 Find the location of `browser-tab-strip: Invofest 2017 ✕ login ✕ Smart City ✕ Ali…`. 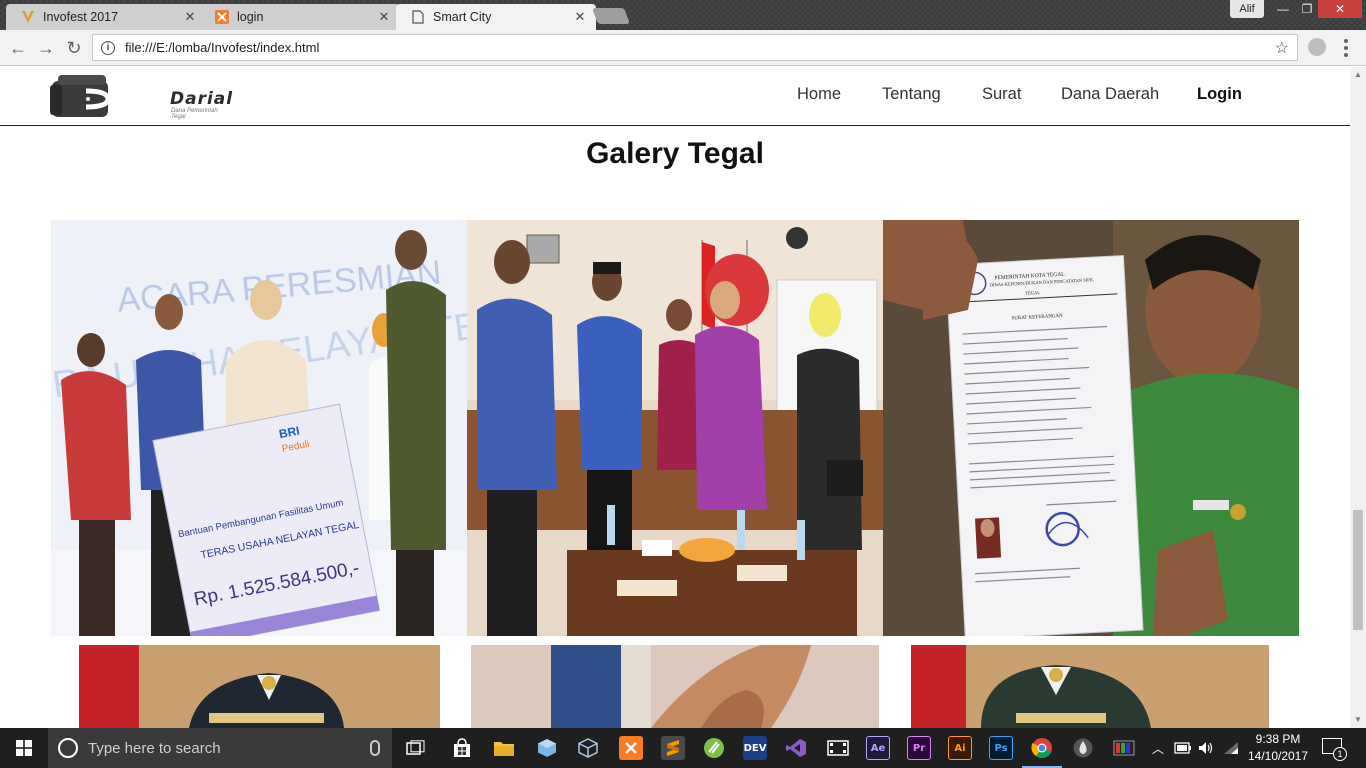

browser-tab-strip: Invofest 2017 ✕ login ✕ Smart City ✕ Ali… is located at coordinates (683, 15).